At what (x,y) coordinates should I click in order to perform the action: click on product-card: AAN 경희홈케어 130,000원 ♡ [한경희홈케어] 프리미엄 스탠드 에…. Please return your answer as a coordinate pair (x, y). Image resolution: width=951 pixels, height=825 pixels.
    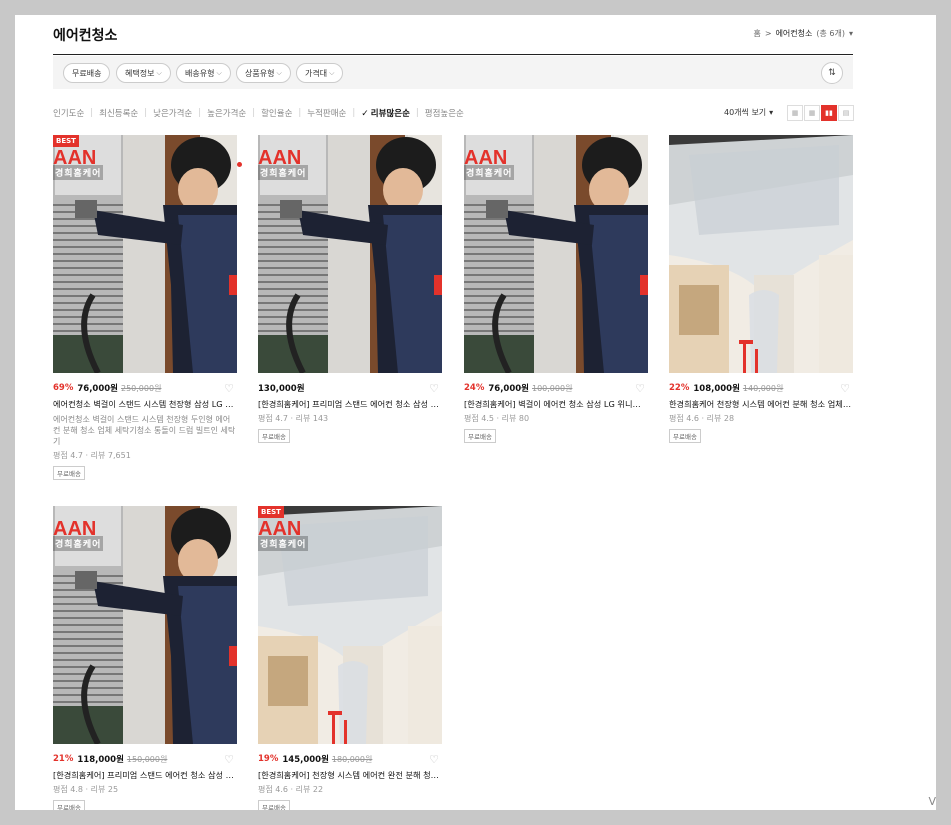
    Looking at the image, I should click on (350, 289).